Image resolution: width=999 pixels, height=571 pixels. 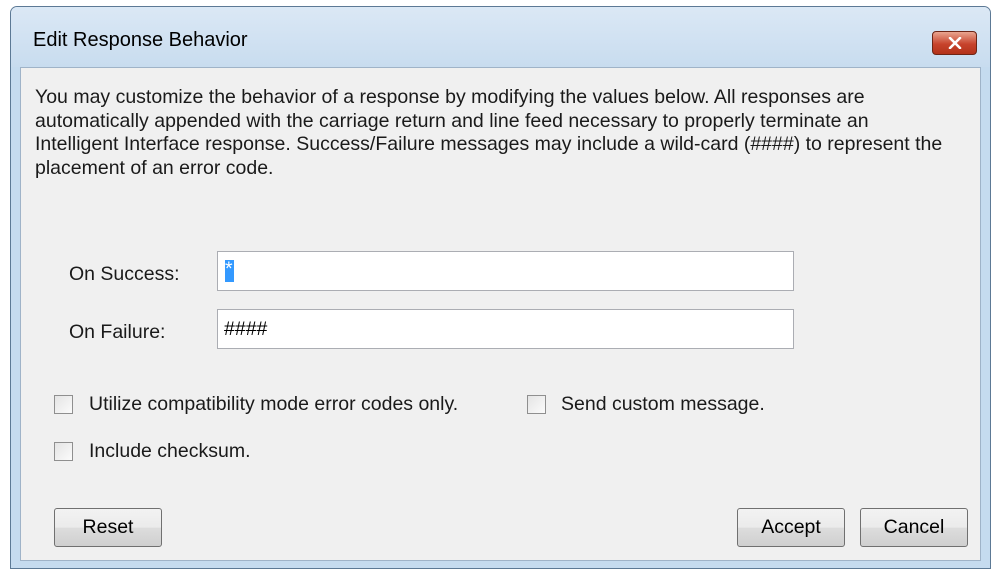 What do you see at coordinates (791, 527) in the screenshot?
I see `accept-button: Accept` at bounding box center [791, 527].